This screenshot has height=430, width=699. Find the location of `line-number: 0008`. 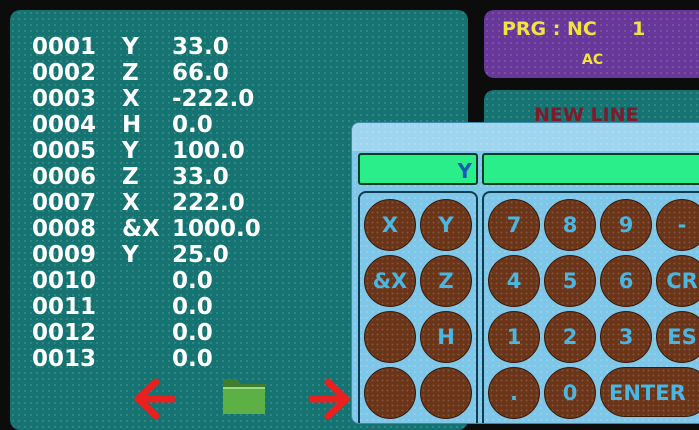

line-number: 0008 is located at coordinates (64, 229).